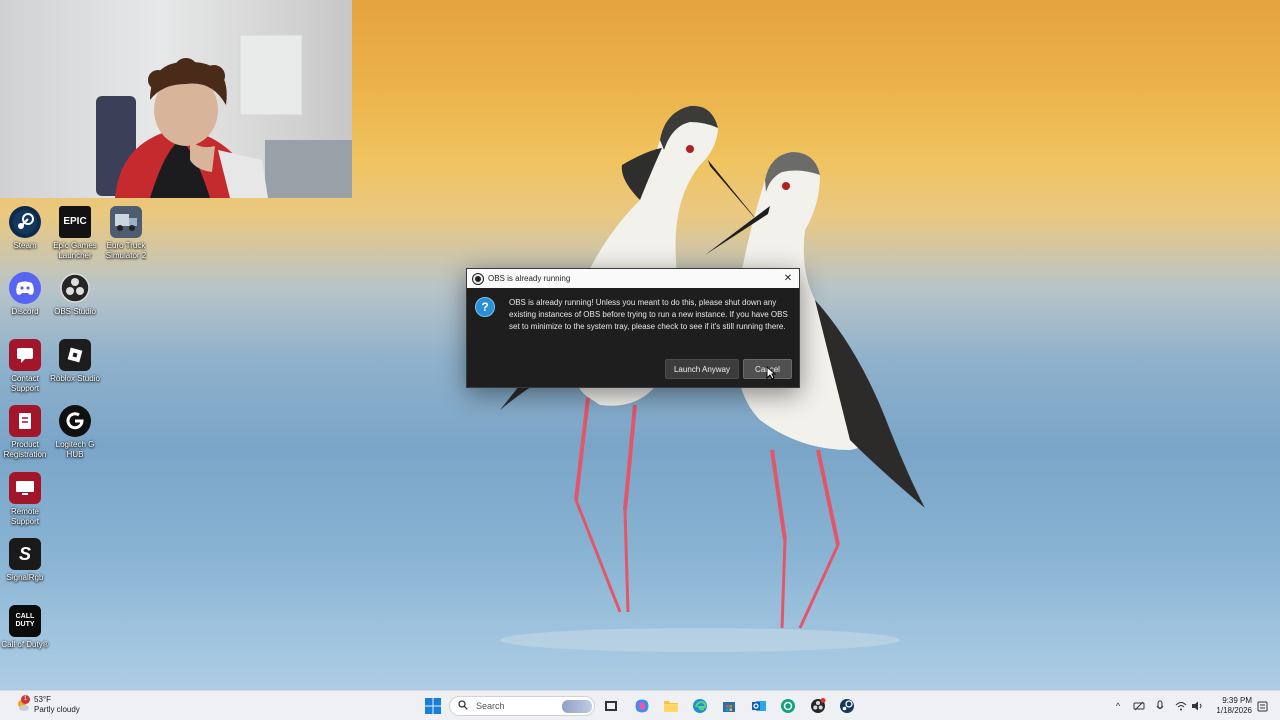 This screenshot has height=720, width=1280. I want to click on windows-icon, so click(433, 706).